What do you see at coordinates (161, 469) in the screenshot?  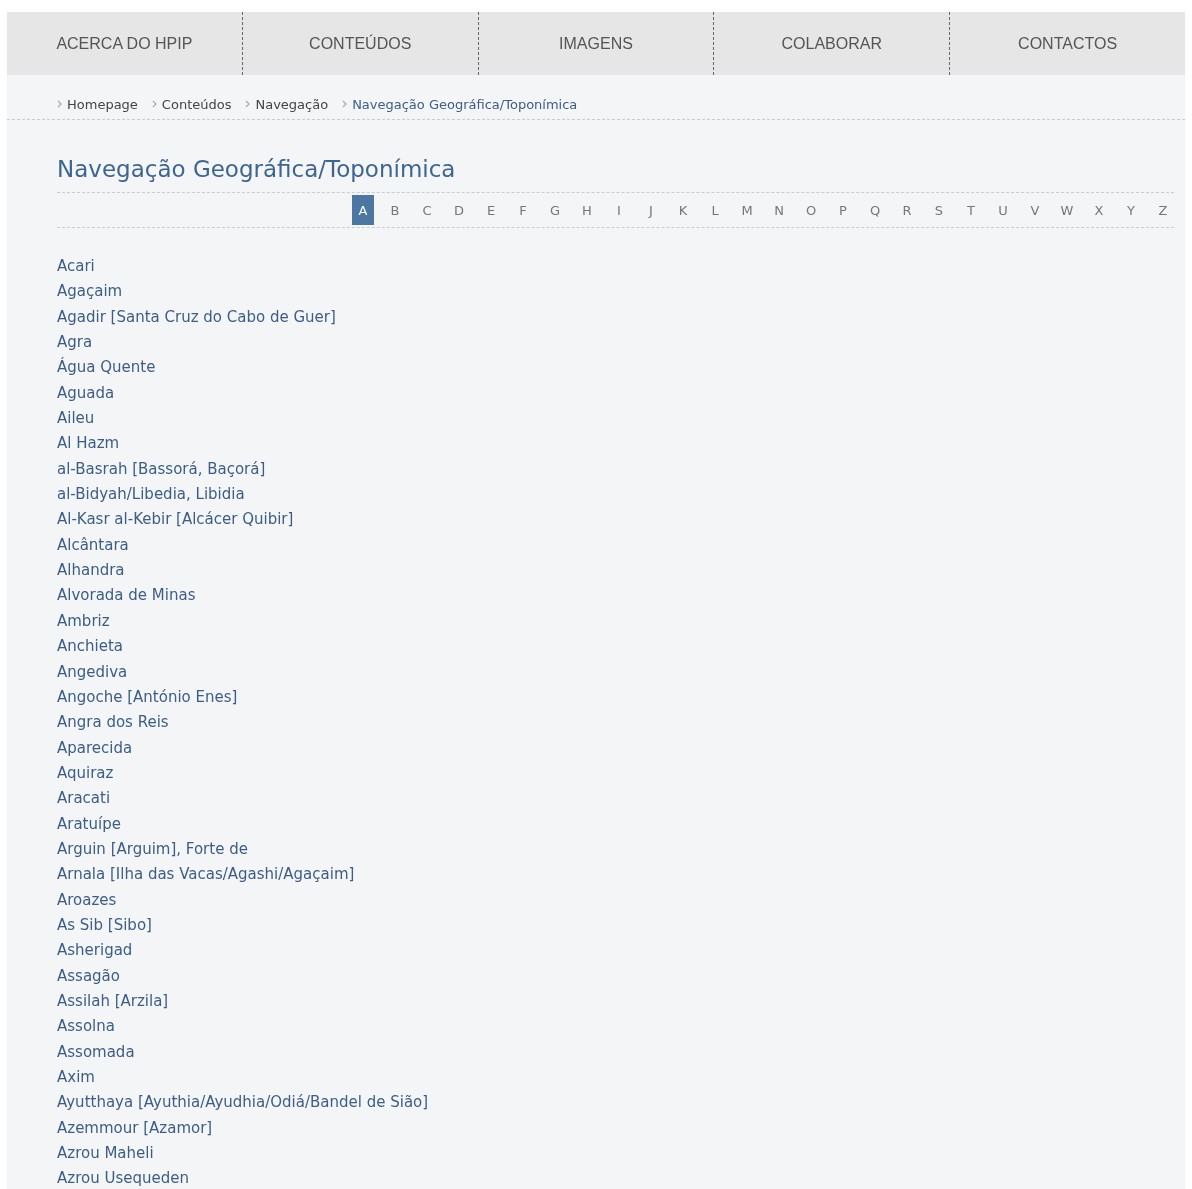 I see `place-link: al-Basrah [Bassorá, Baçorá]` at bounding box center [161, 469].